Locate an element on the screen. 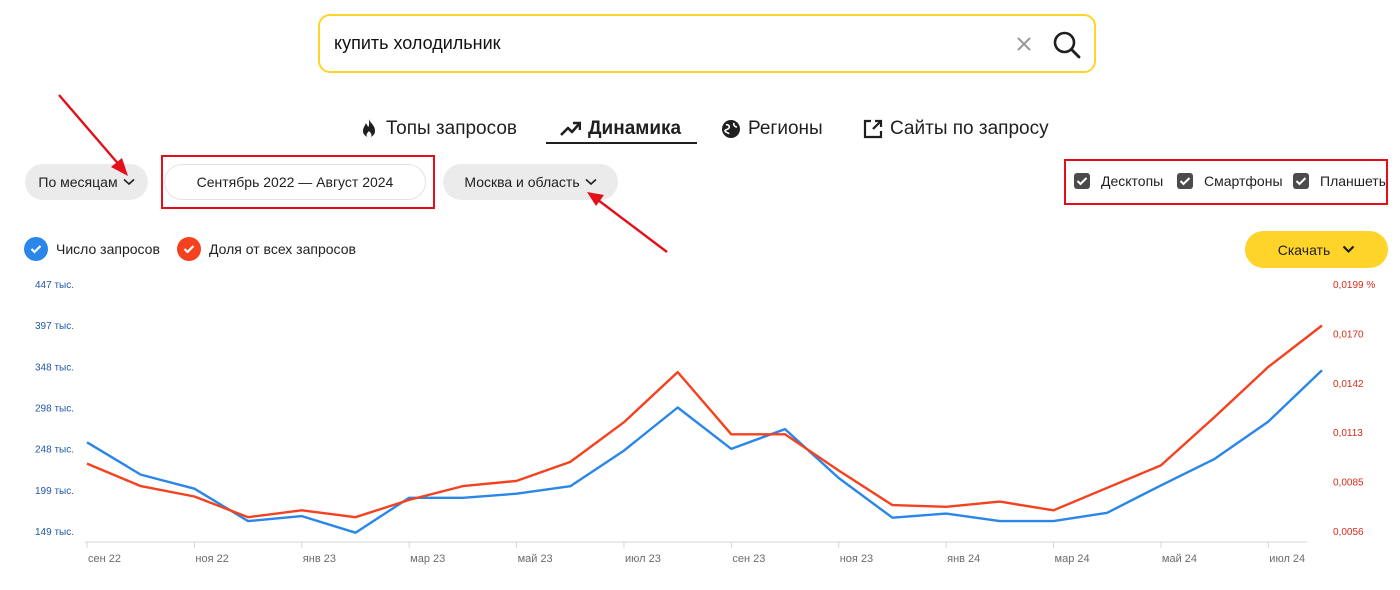  tab-top-queries: Топы запросов is located at coordinates (438, 129).